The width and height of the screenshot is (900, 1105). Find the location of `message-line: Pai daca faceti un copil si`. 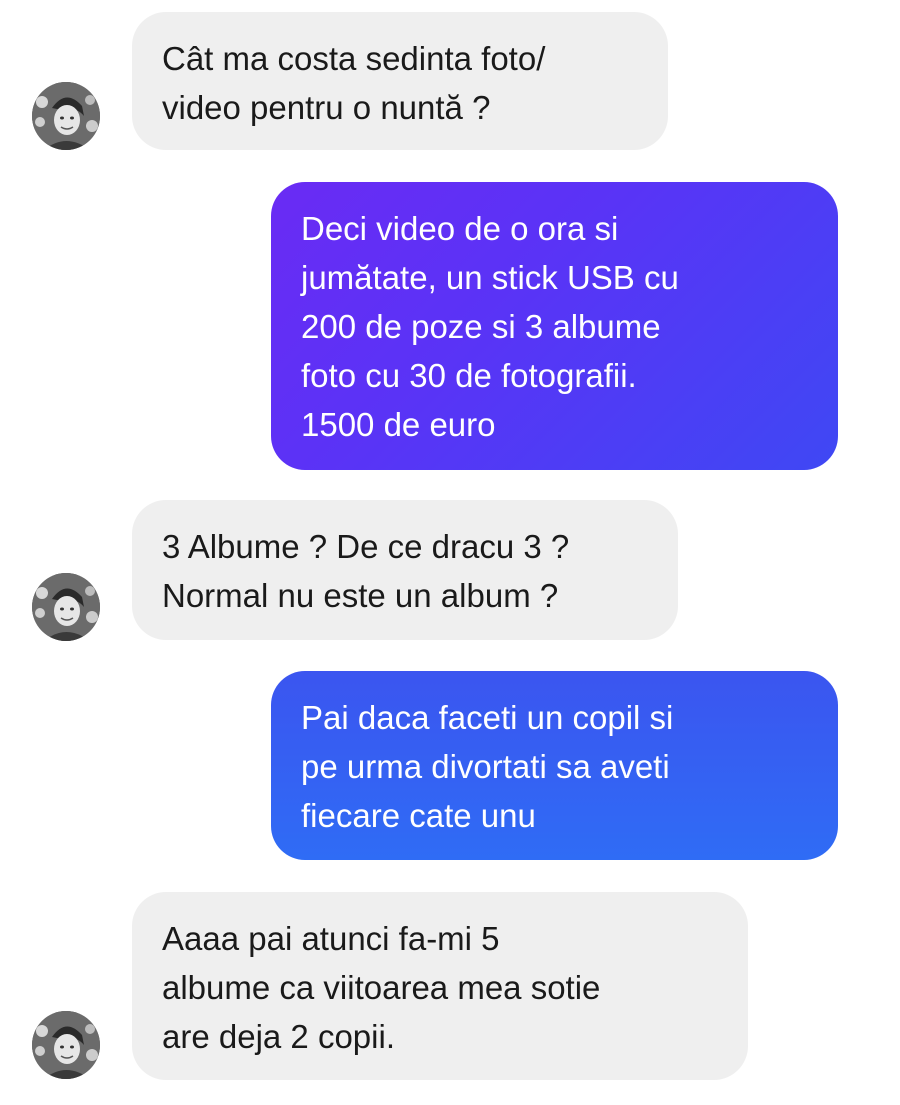

message-line: Pai daca faceti un copil si is located at coordinates (487, 717).